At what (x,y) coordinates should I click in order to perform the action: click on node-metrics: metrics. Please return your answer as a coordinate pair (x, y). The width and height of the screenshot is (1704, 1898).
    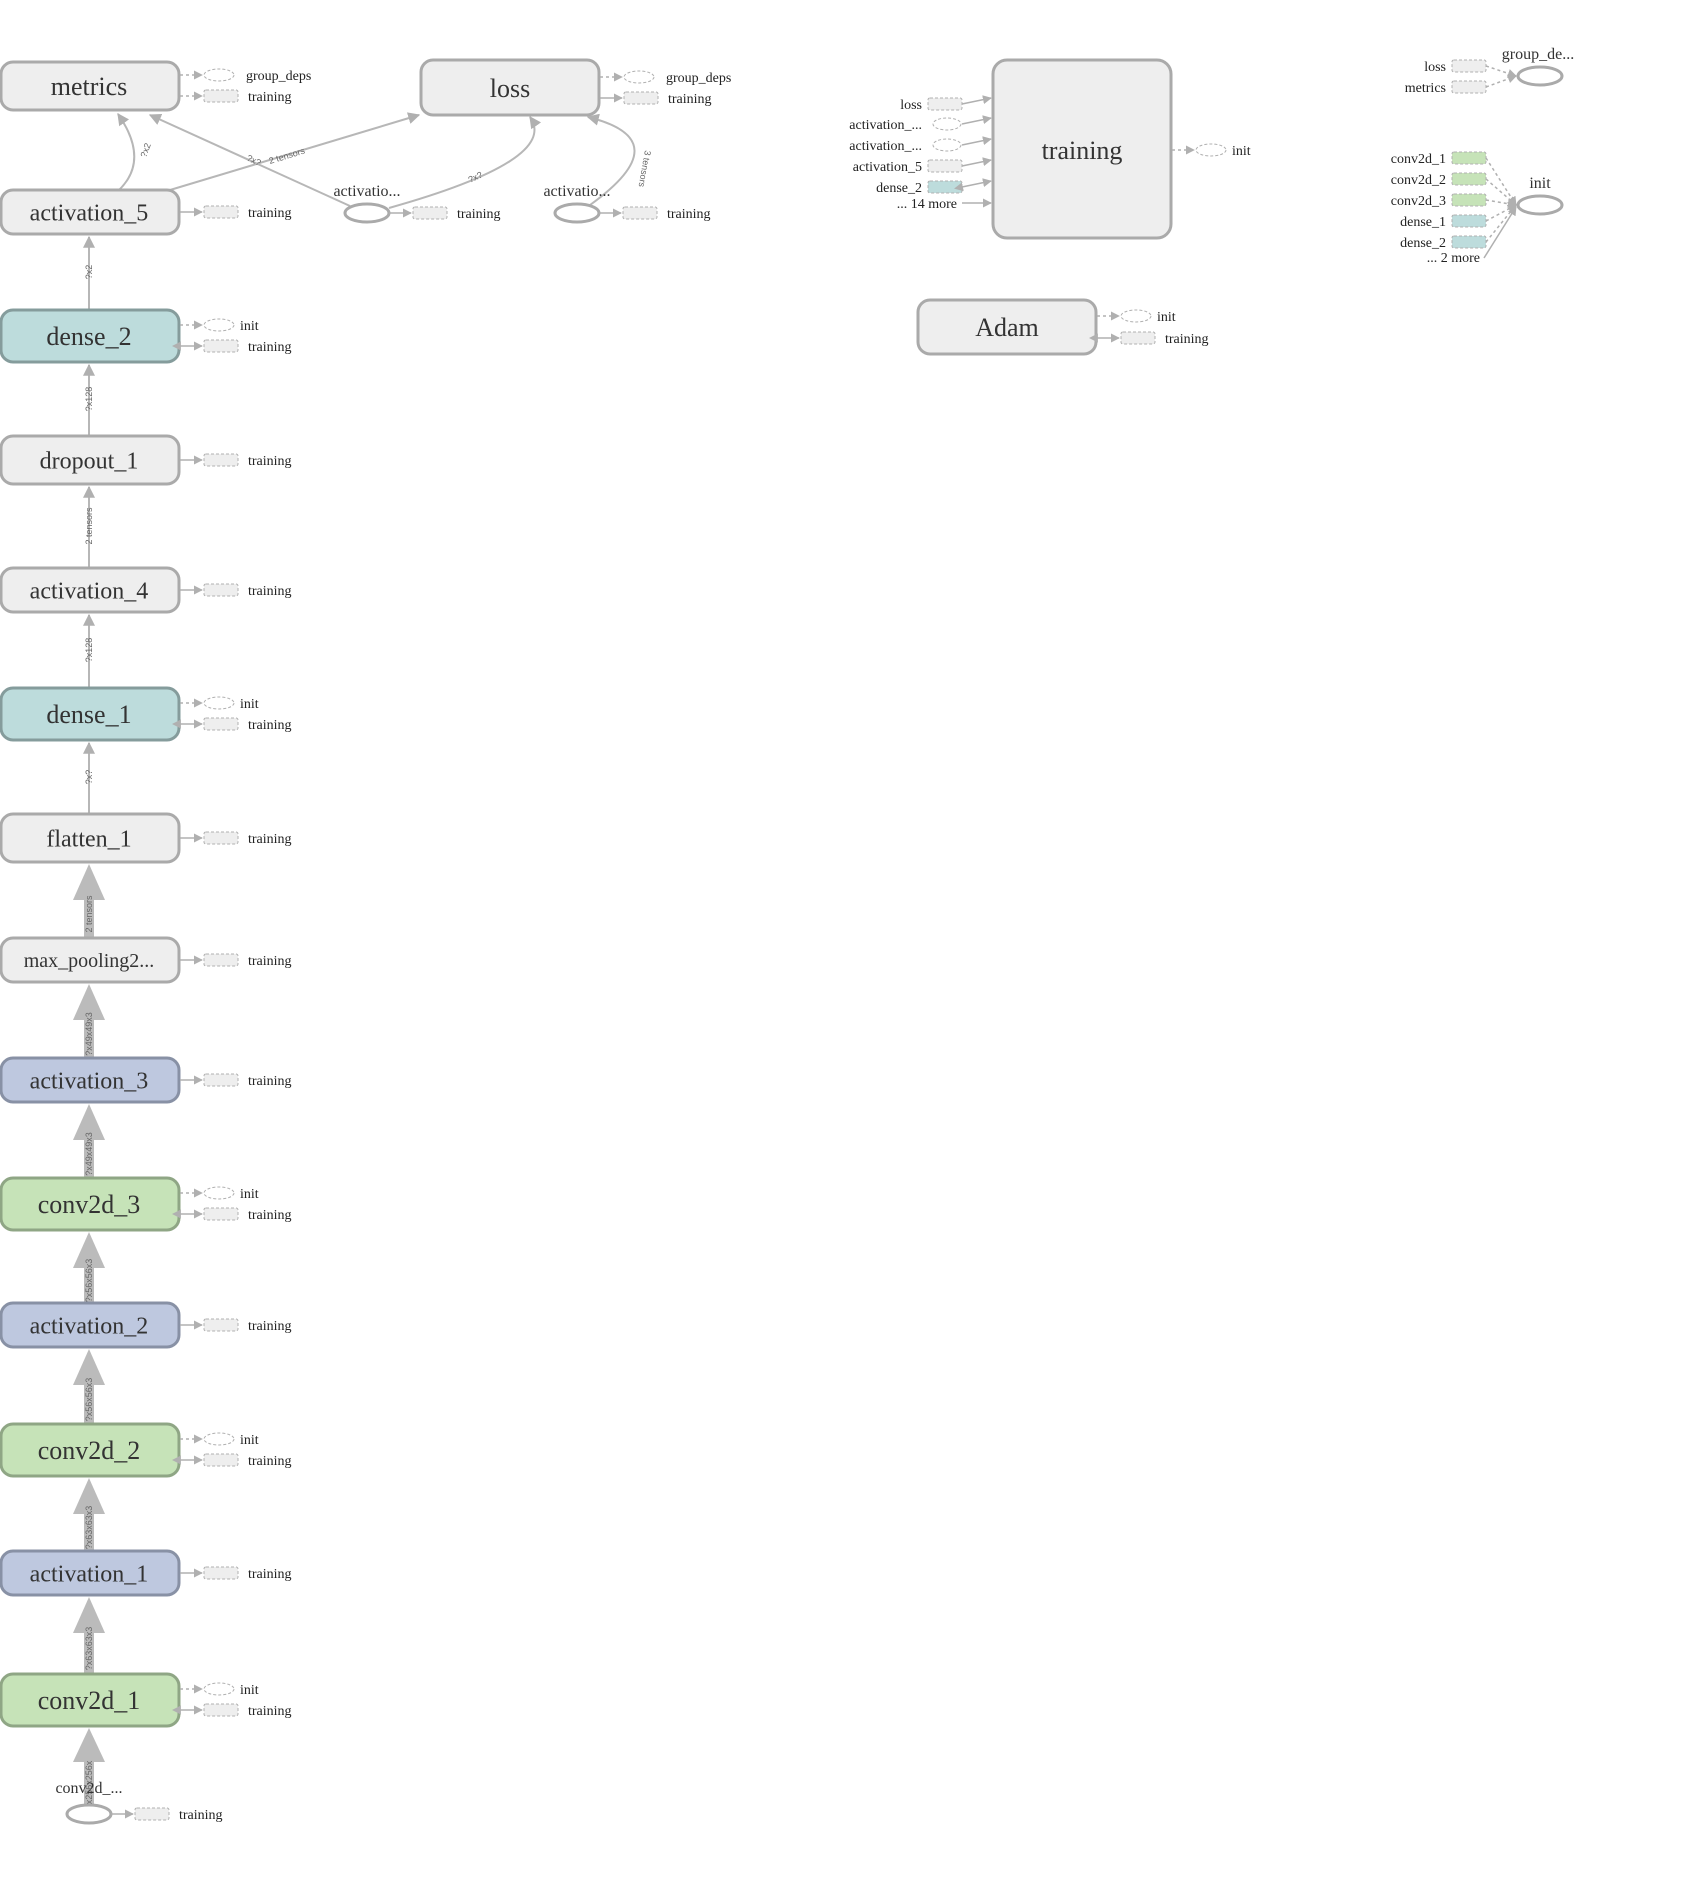
    Looking at the image, I should click on (90, 86).